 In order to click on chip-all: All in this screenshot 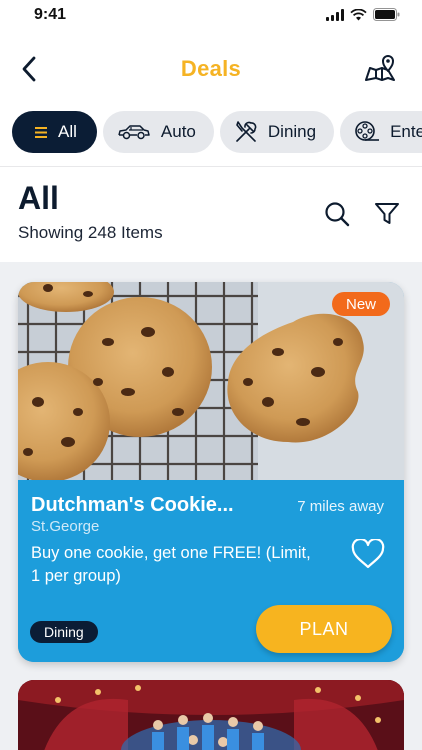, I will do `click(54, 132)`.